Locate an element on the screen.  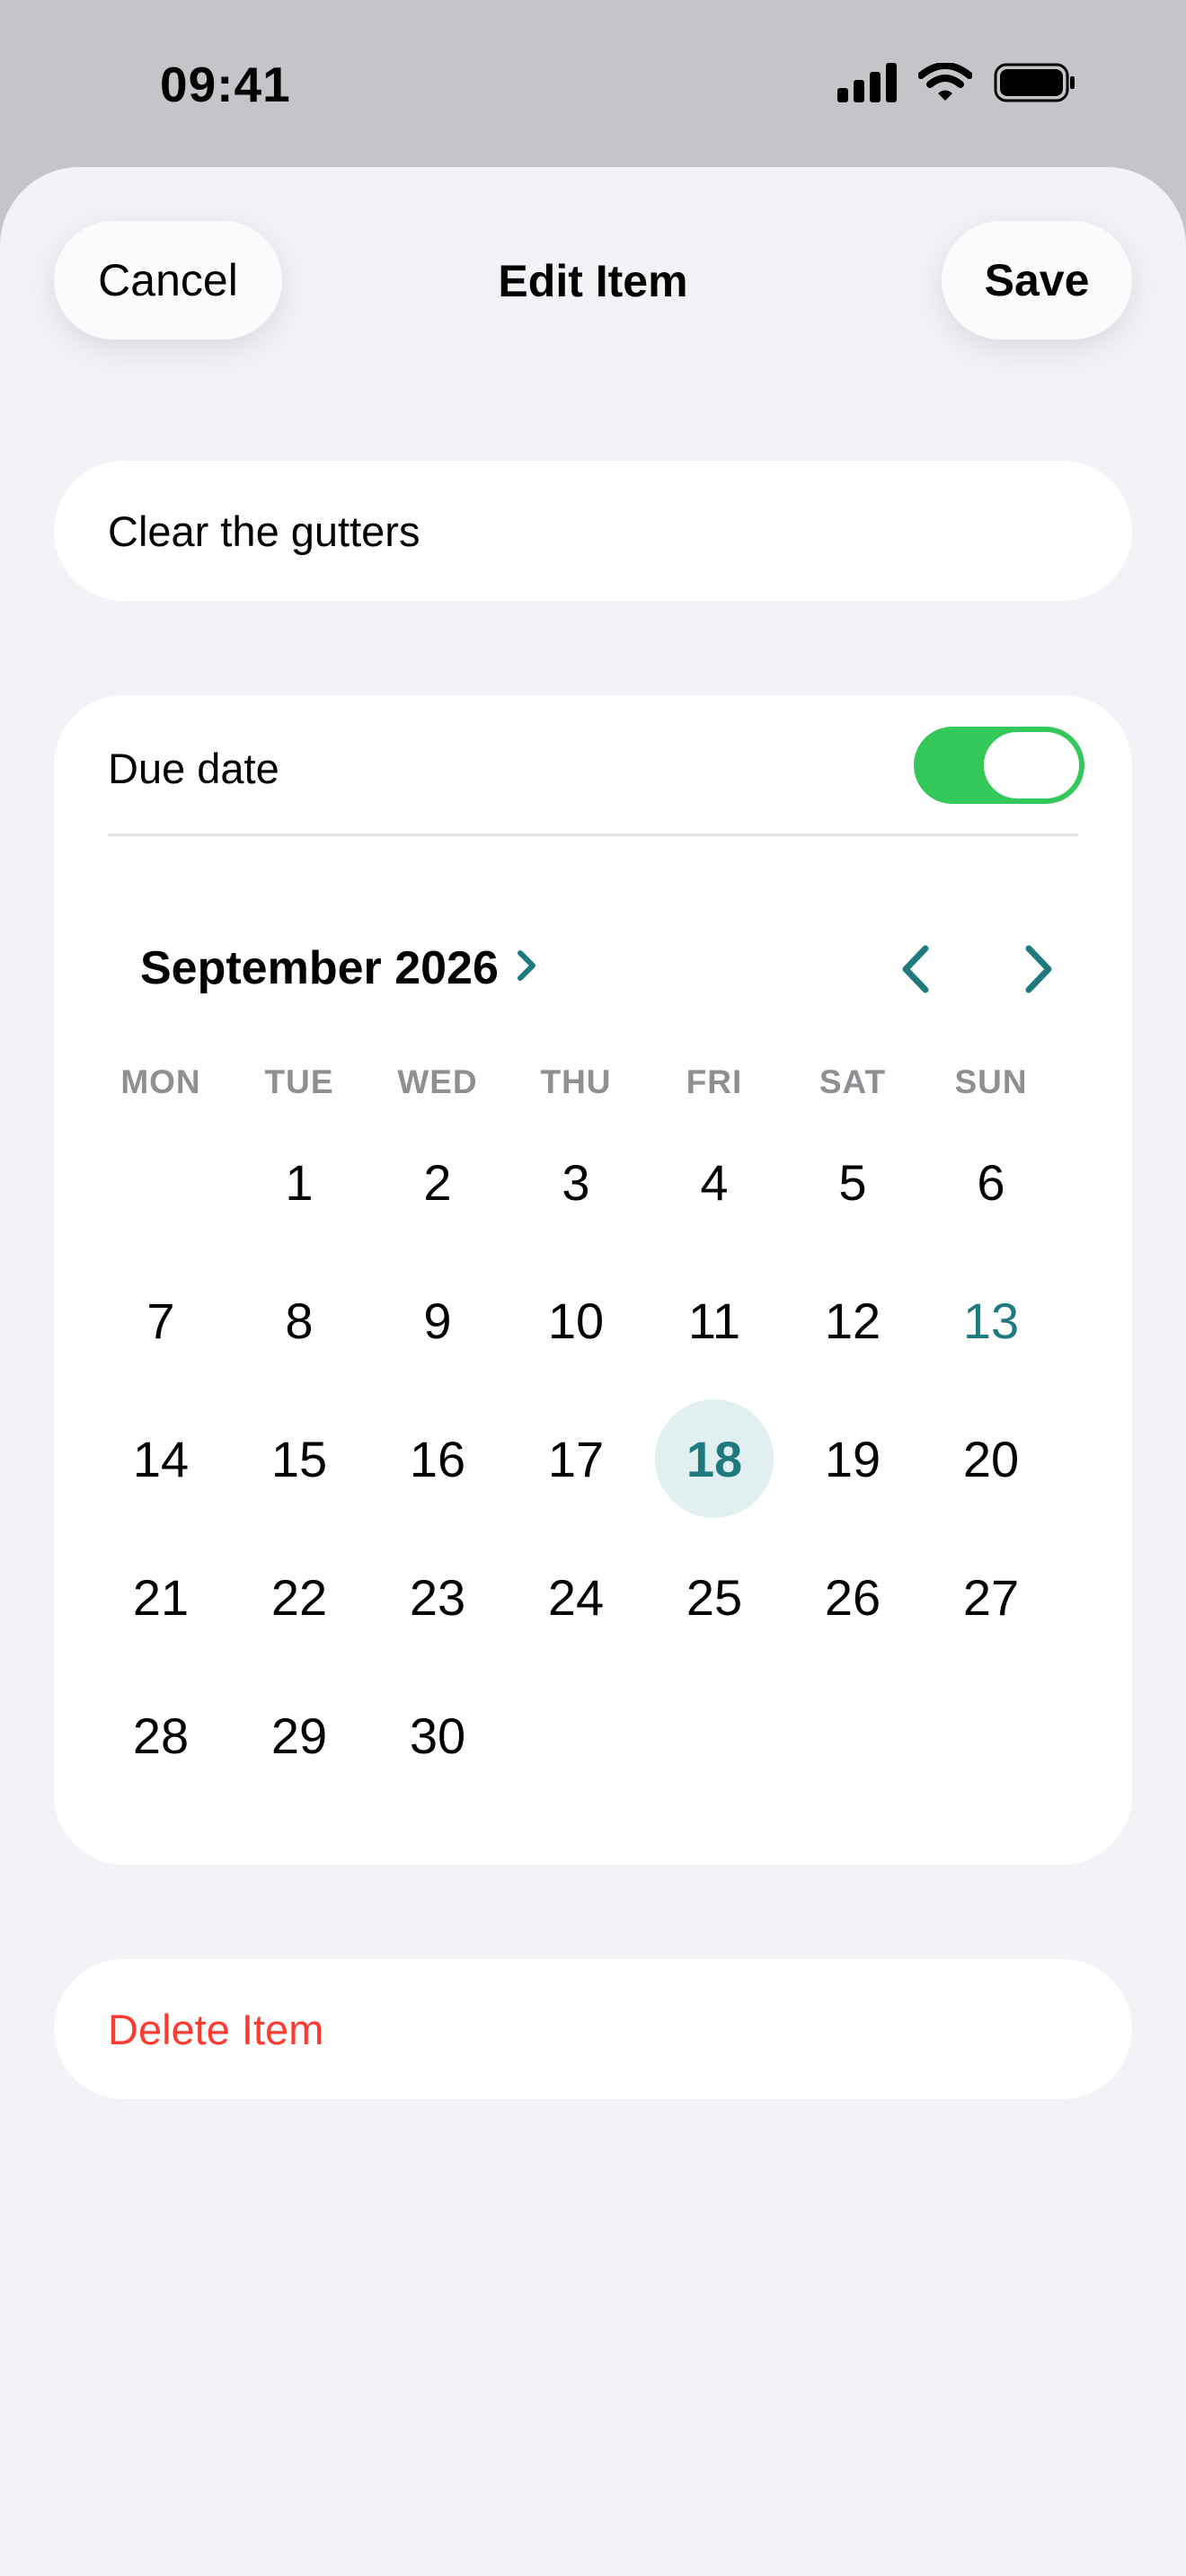
day-number: 7 is located at coordinates (160, 1320).